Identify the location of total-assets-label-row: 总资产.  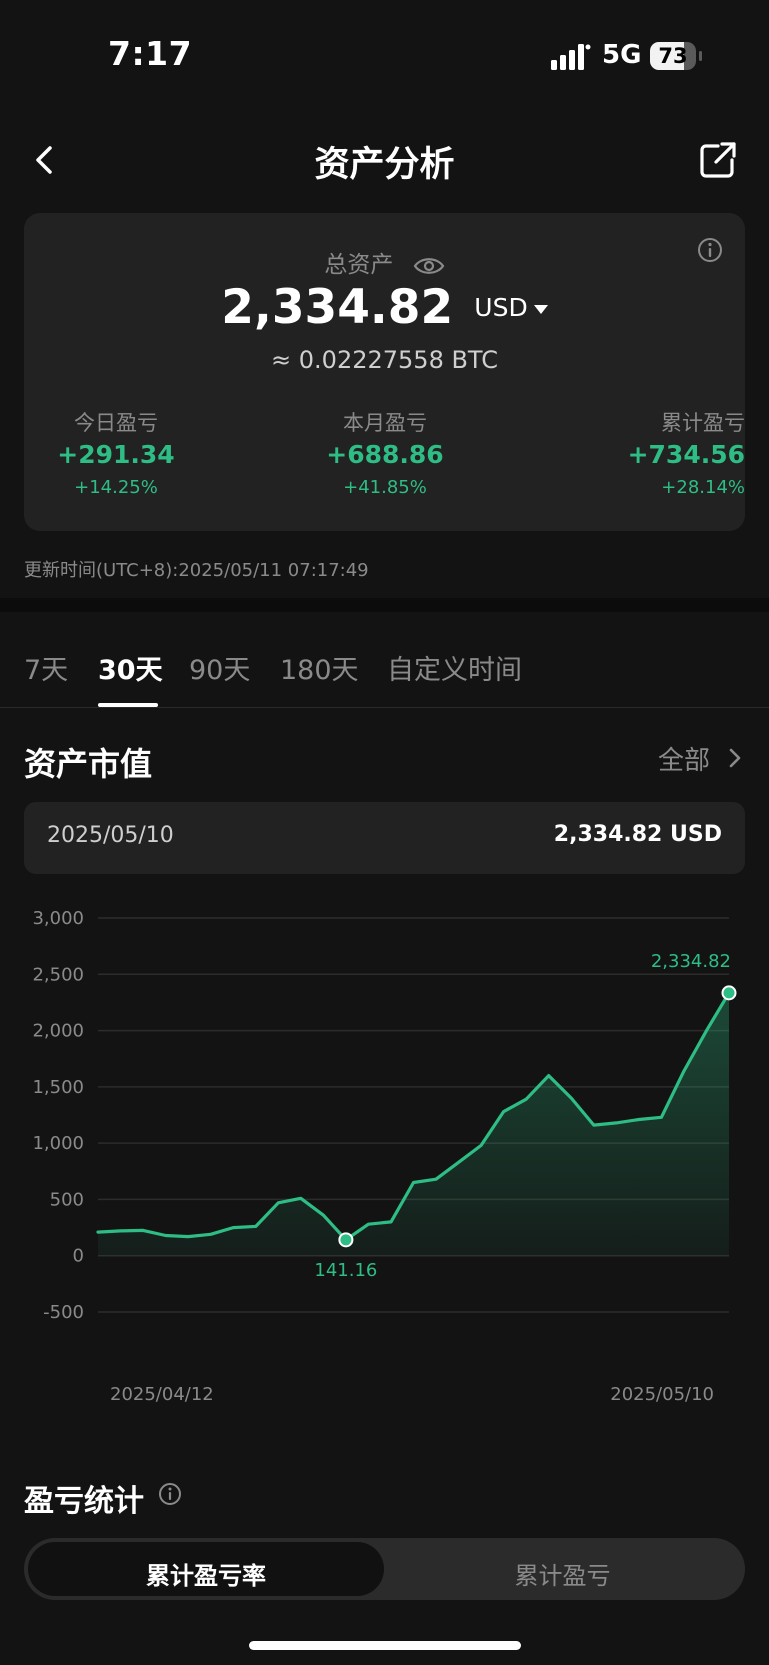
(384, 262).